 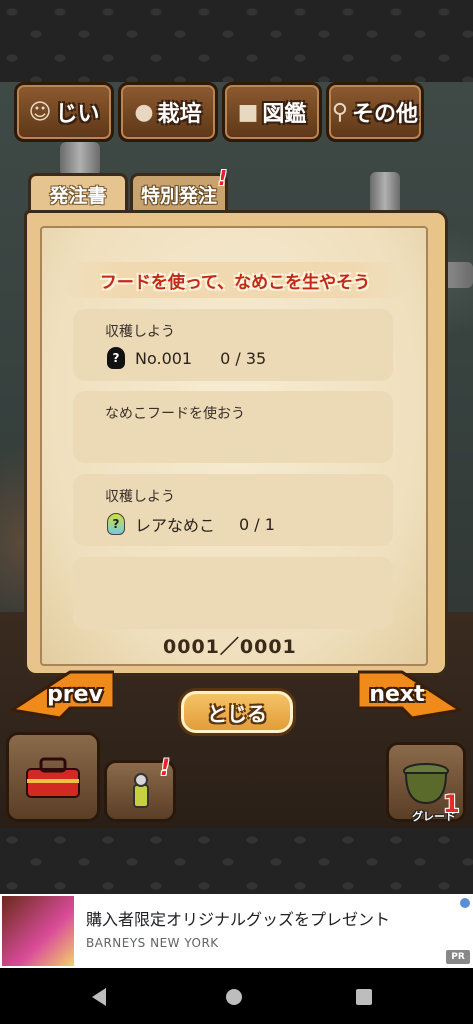 I want to click on close-label: とじる, so click(x=237, y=713).